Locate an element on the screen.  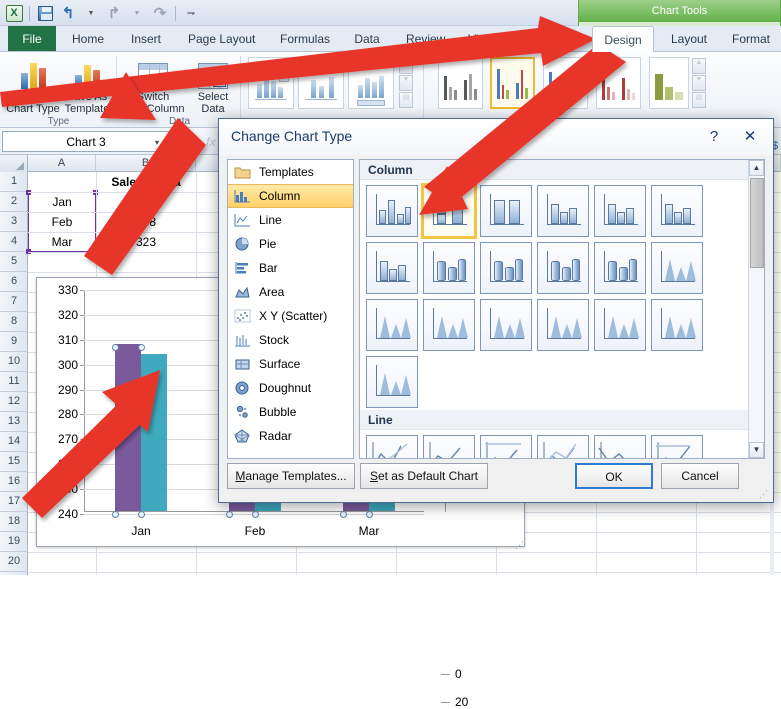
chart-type-item-radar: Radar is located at coordinates (290, 436).